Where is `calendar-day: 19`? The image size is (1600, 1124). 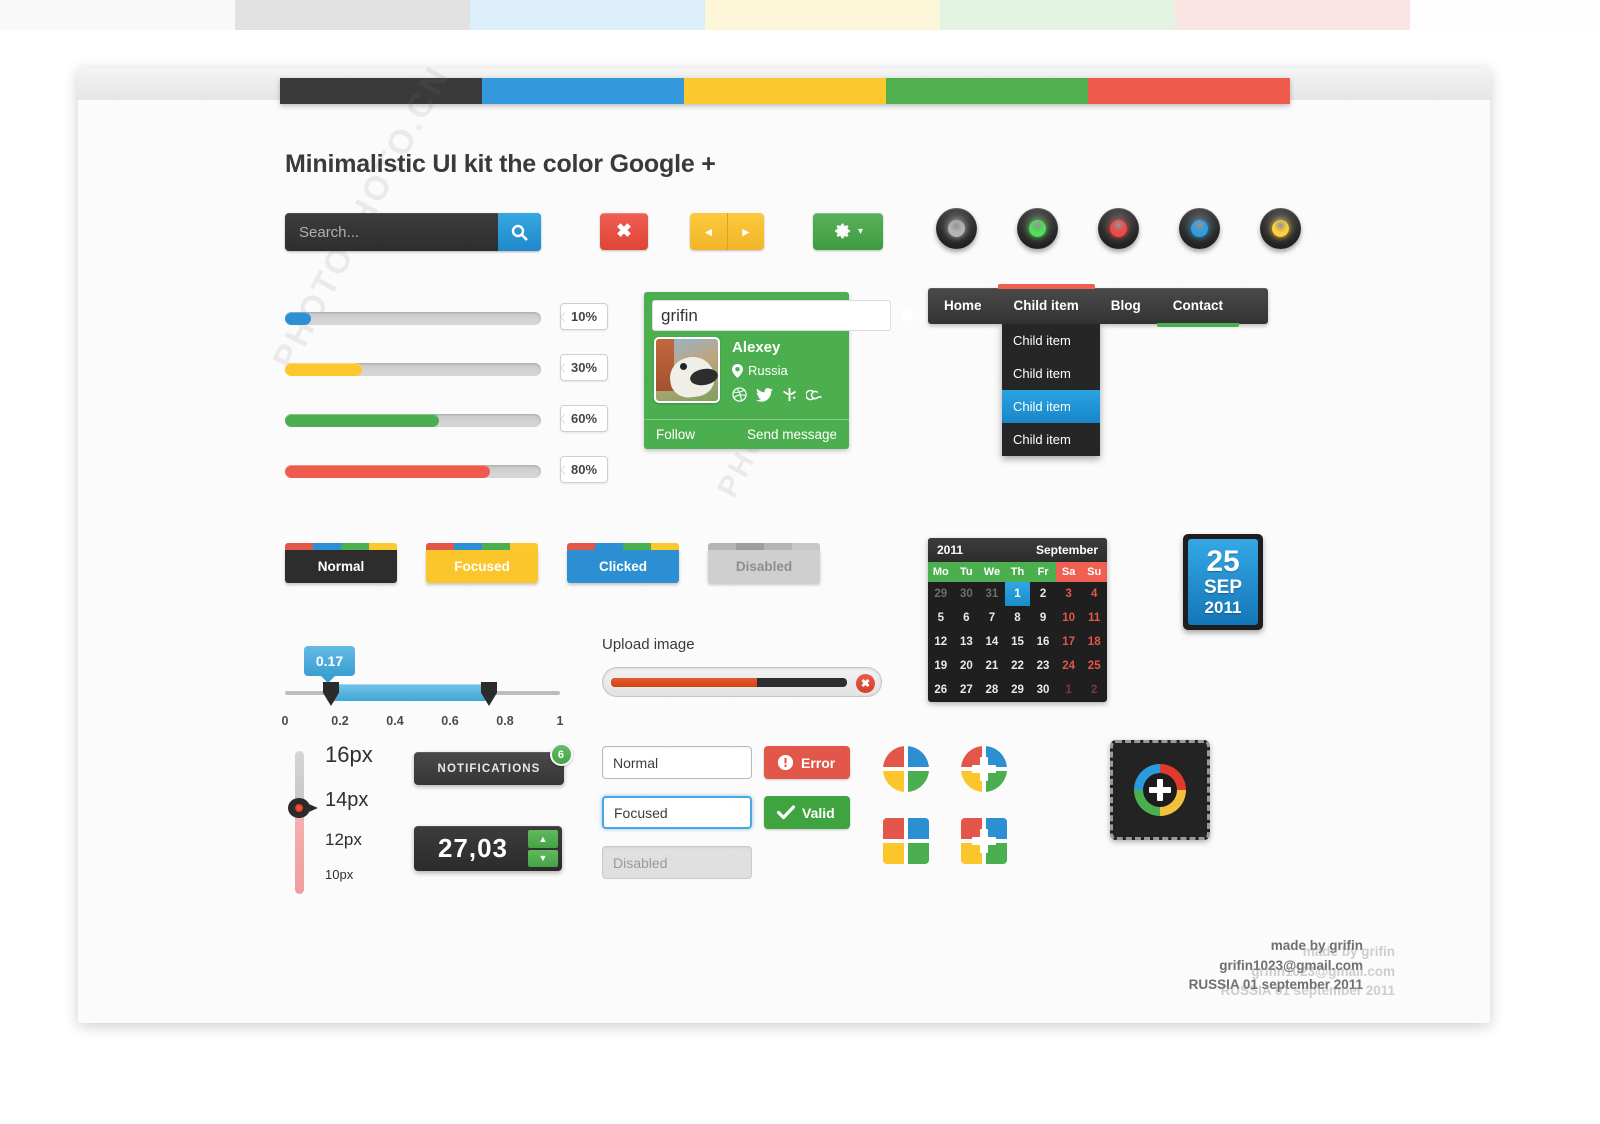 calendar-day: 19 is located at coordinates (941, 666).